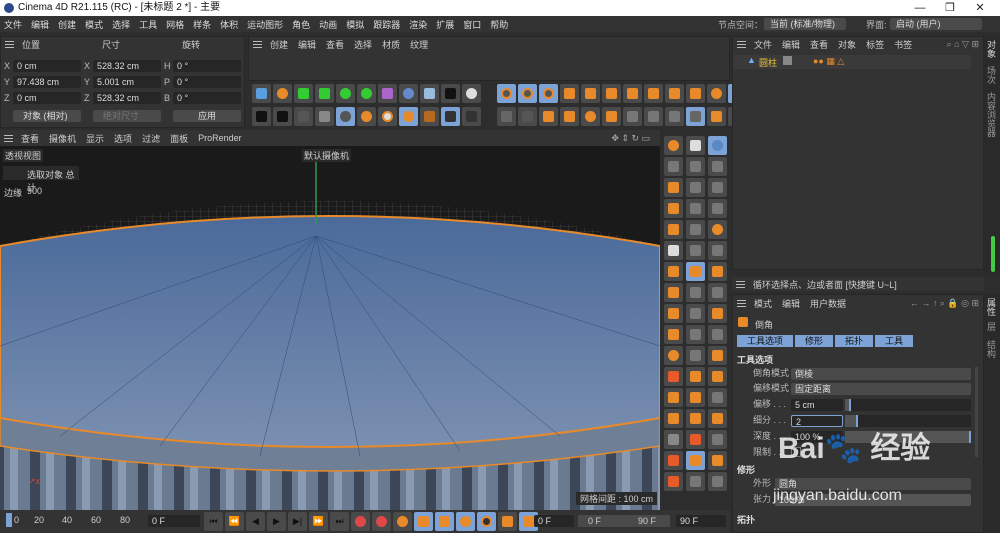  I want to click on key-position-icon, so click(423, 521).